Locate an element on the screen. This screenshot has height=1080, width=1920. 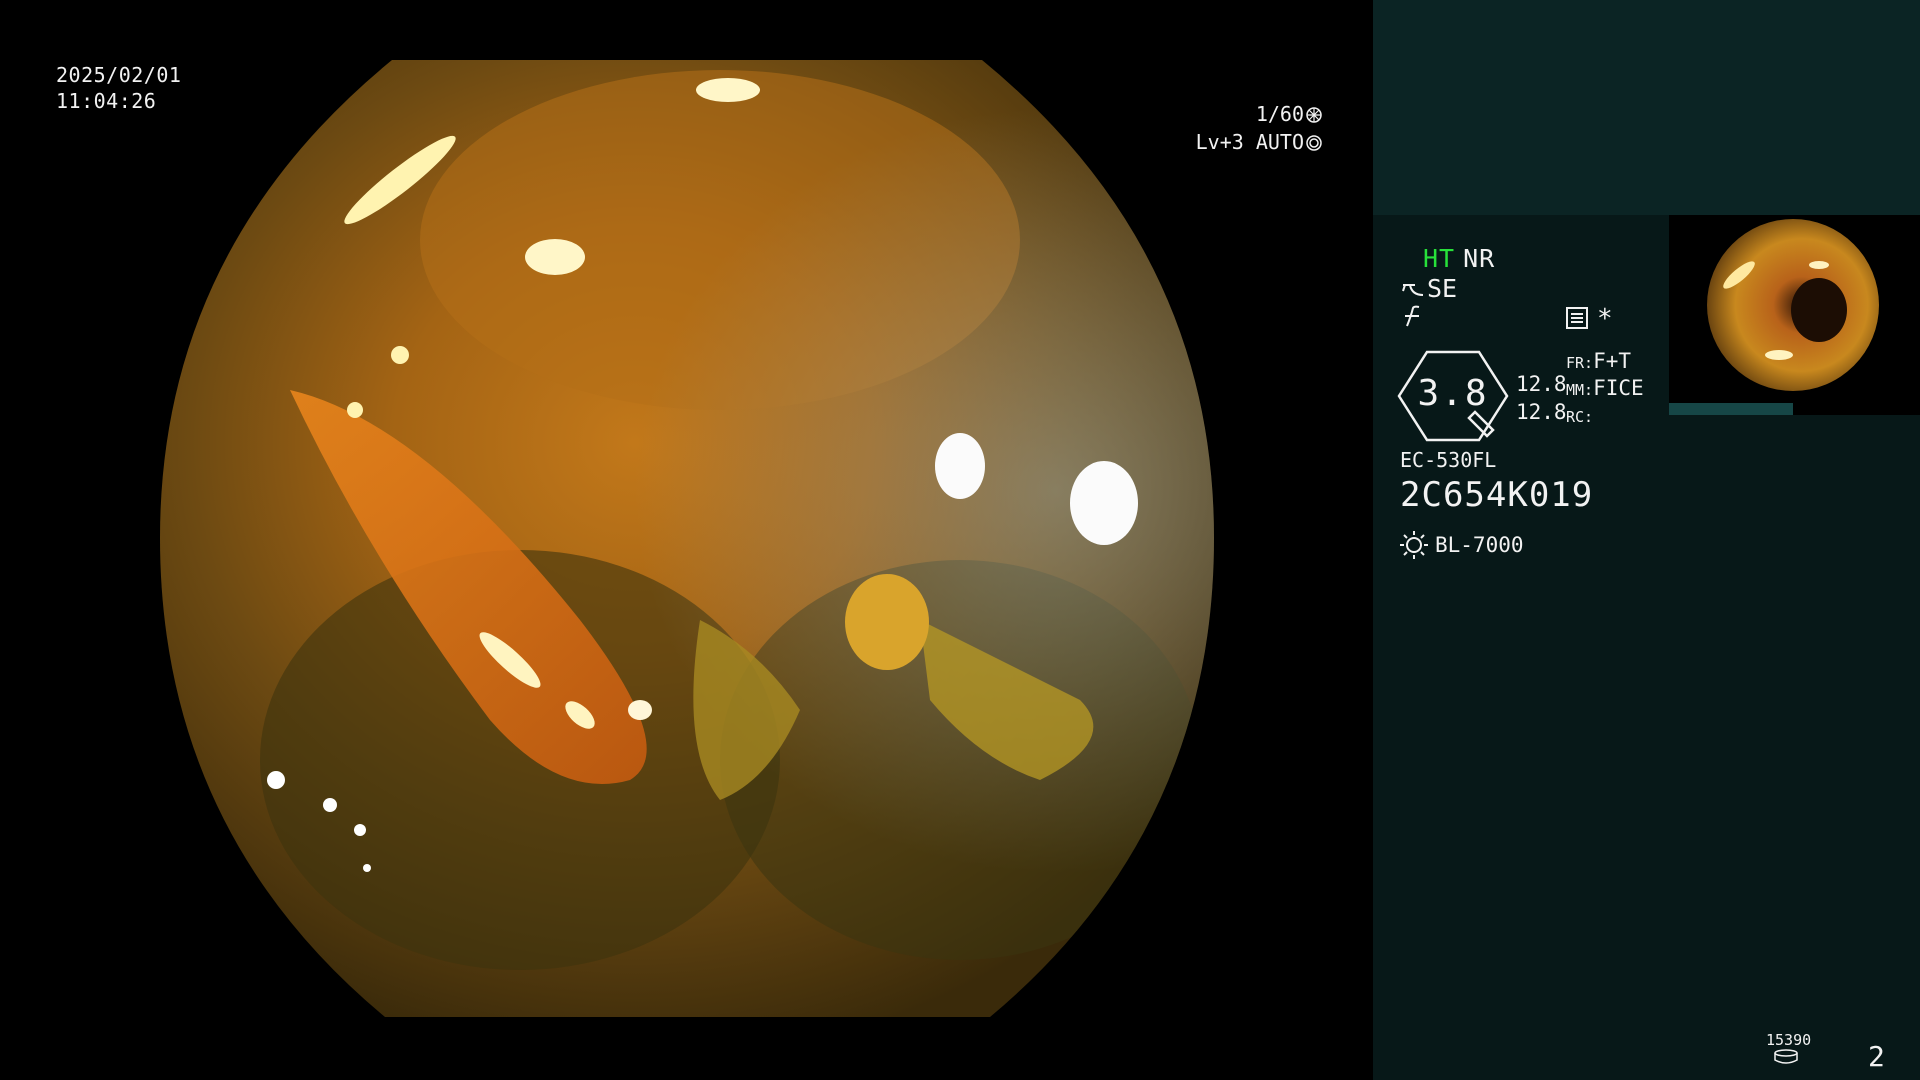
mm-key: MM: is located at coordinates (1580, 390).